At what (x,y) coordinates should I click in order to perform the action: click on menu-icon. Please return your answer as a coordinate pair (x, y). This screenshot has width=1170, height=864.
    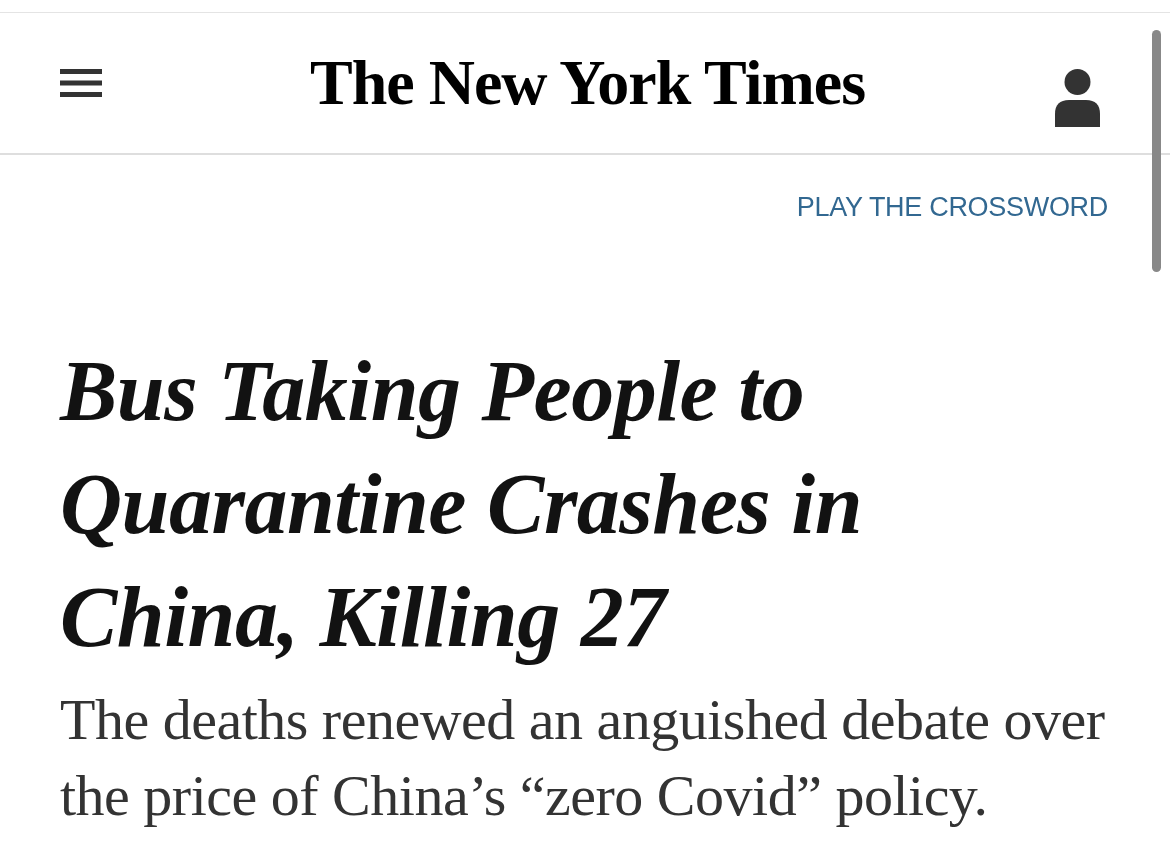
    Looking at the image, I should click on (81, 83).